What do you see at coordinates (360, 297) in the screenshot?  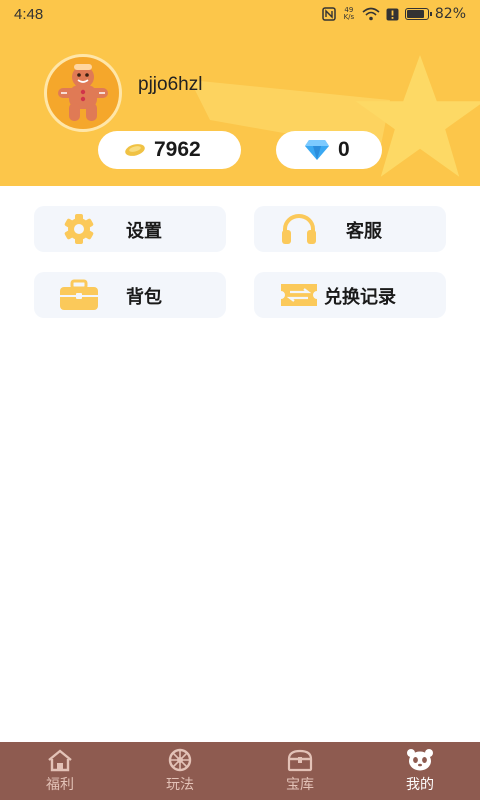 I see `redemption-records-label: 兑换记录` at bounding box center [360, 297].